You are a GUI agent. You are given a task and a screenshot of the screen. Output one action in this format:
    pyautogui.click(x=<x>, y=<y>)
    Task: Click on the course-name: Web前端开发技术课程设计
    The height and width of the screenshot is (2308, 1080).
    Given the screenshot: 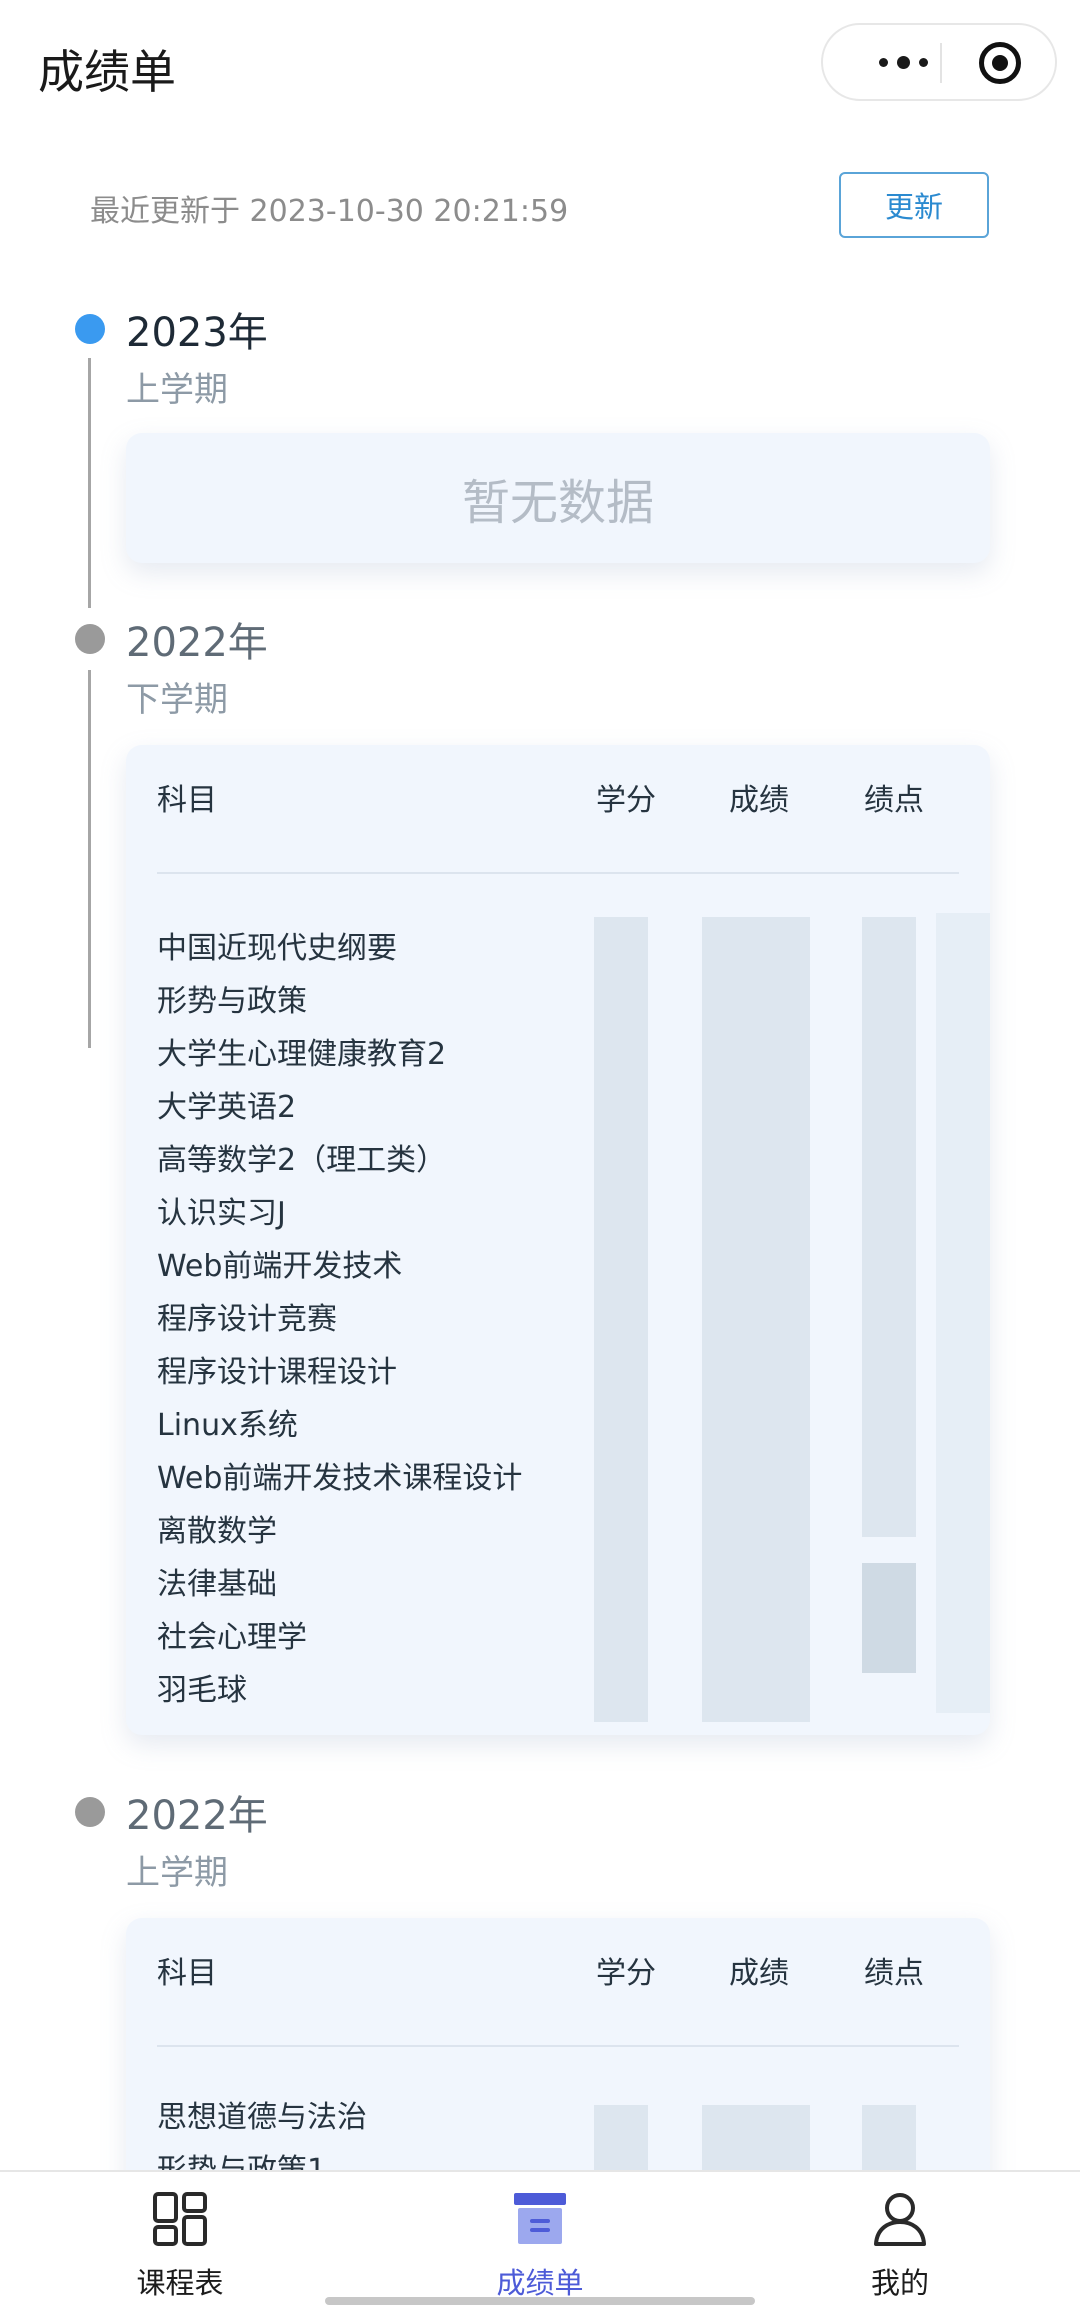 What is the action you would take?
    pyautogui.click(x=340, y=1478)
    